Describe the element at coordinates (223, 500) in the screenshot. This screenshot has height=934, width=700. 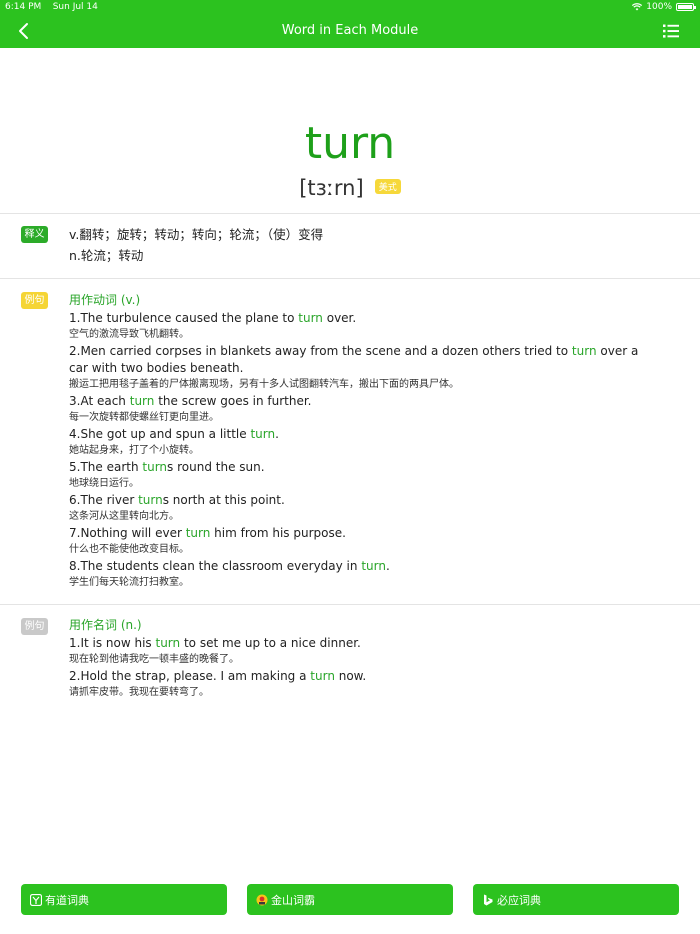
I see `example-text: s north at this point.` at that location.